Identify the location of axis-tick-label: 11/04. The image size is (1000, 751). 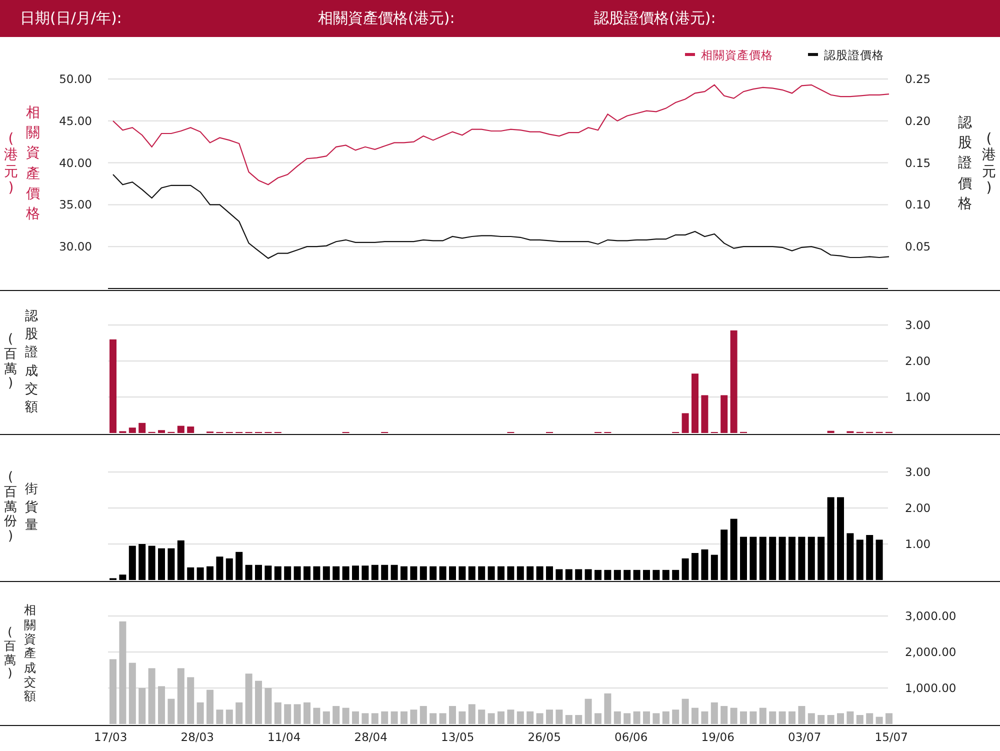
(284, 737).